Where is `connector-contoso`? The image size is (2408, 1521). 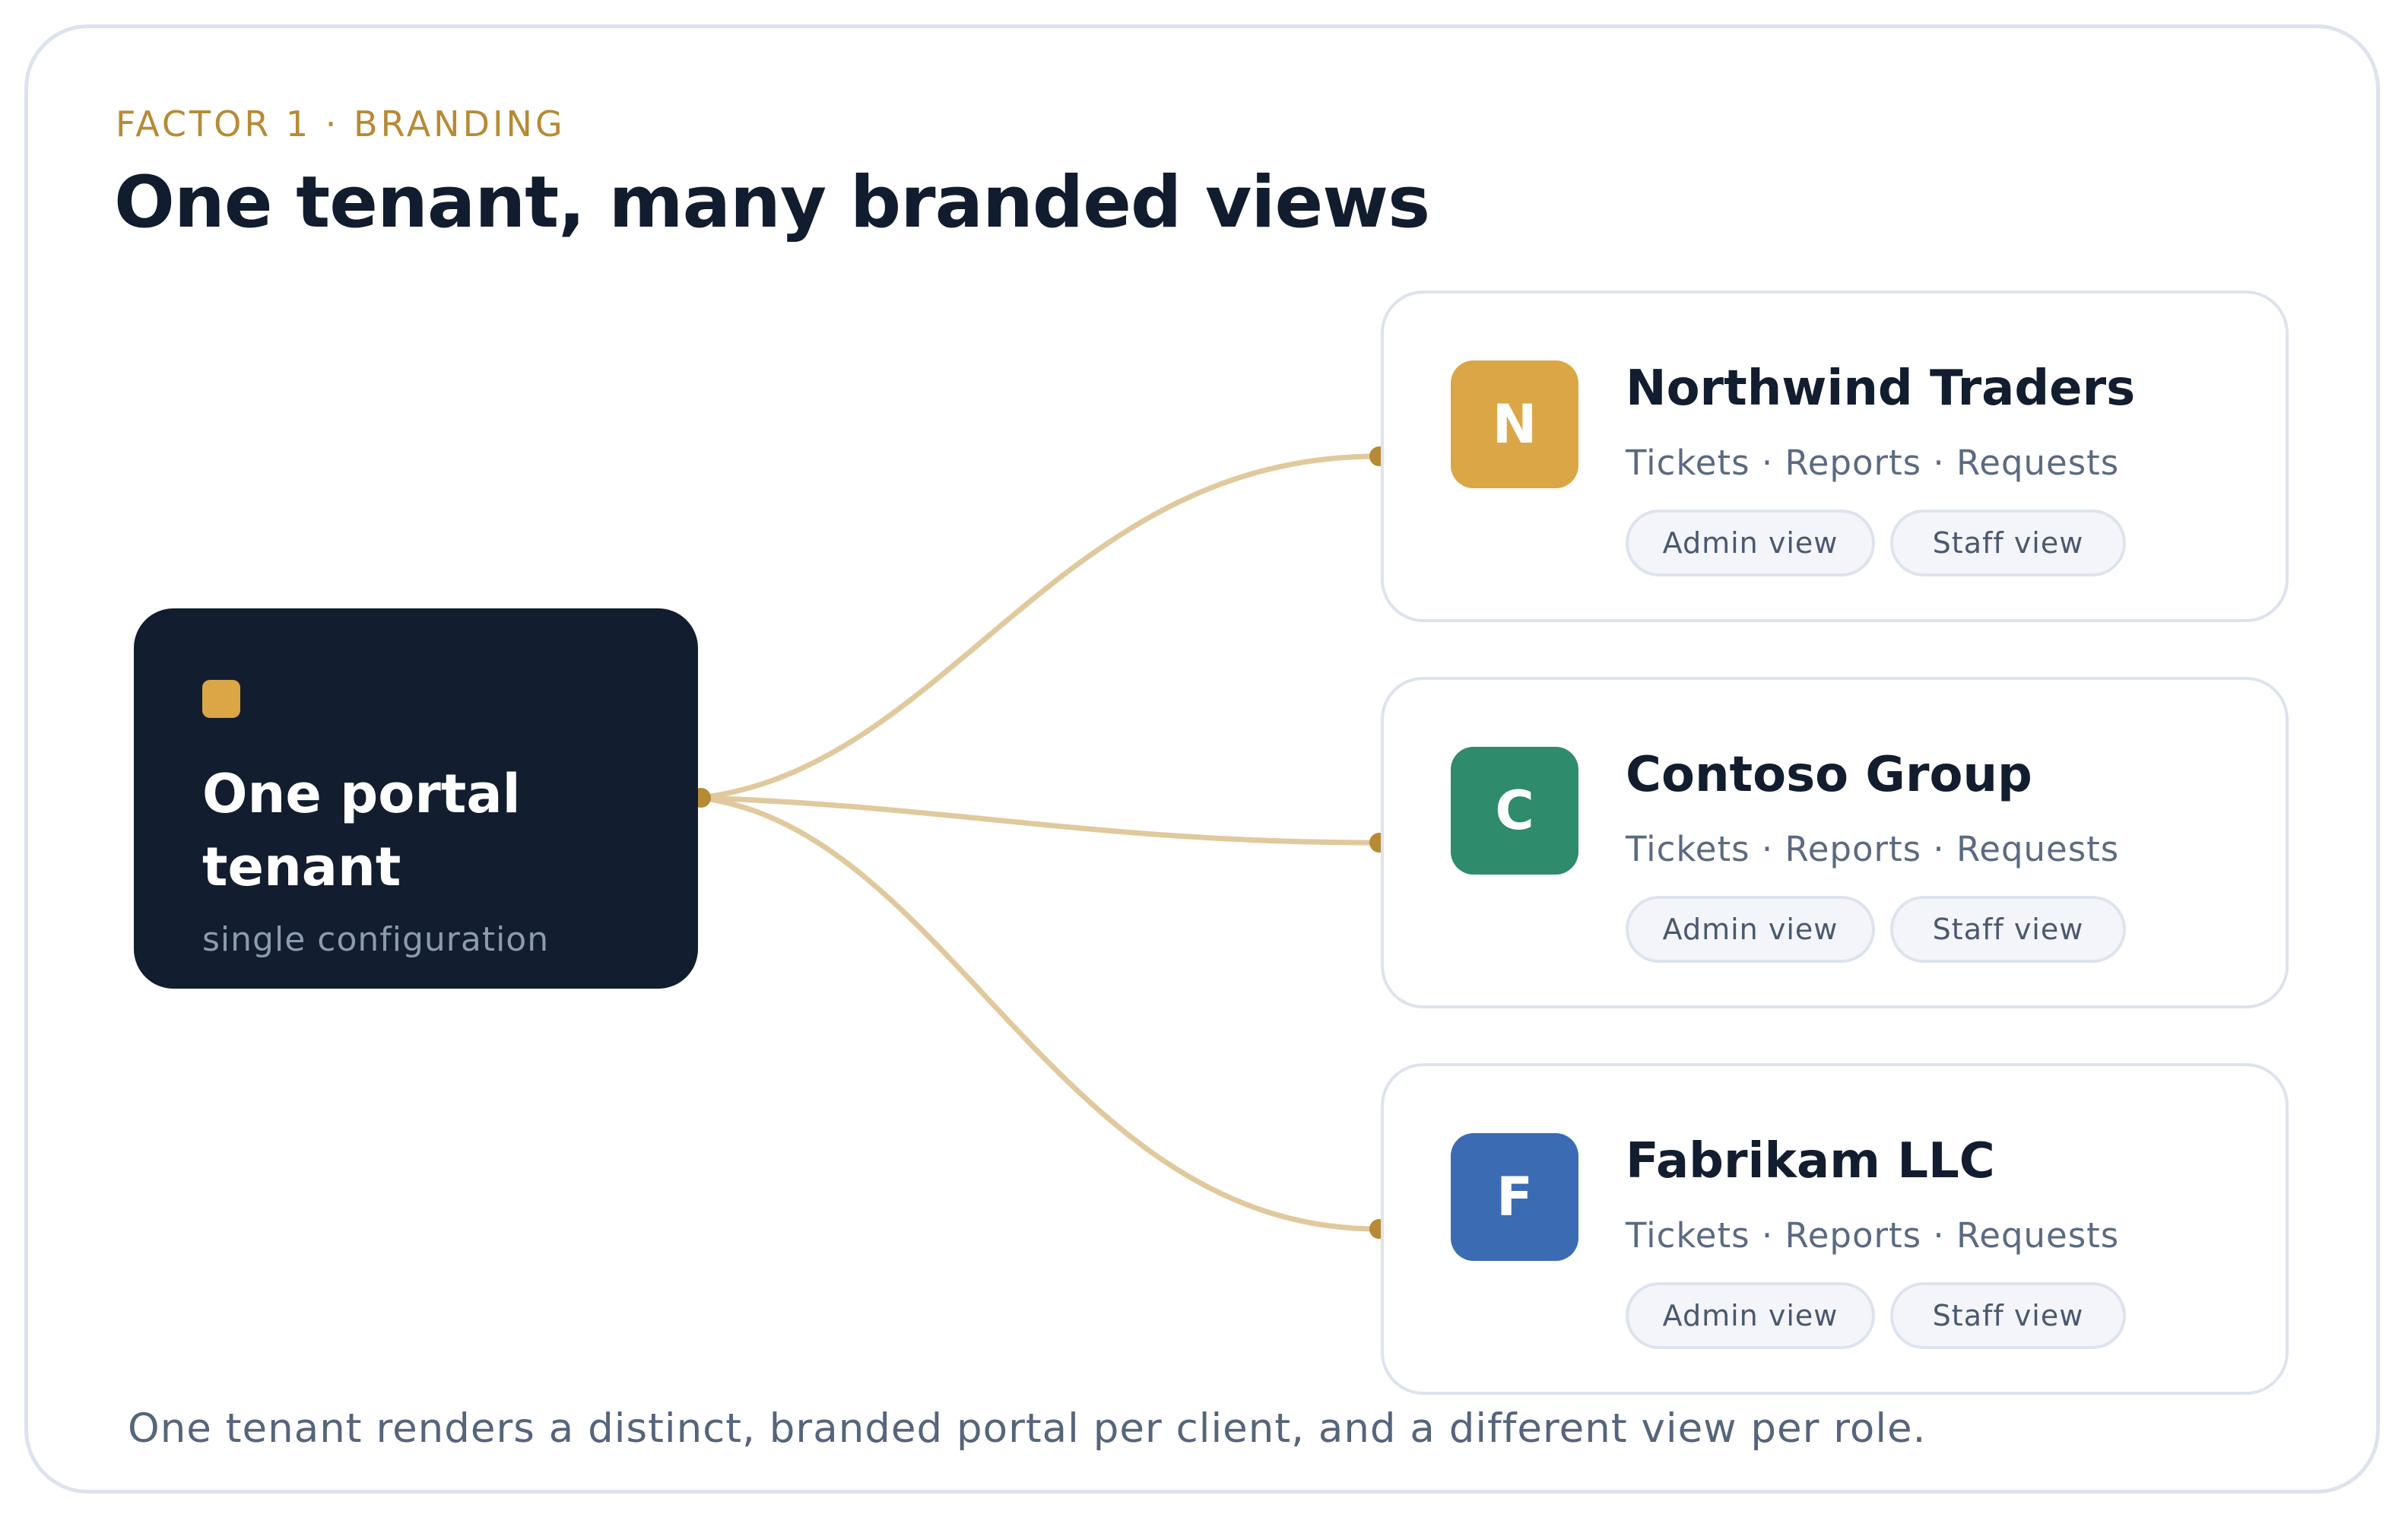
connector-contoso is located at coordinates (1038, 820).